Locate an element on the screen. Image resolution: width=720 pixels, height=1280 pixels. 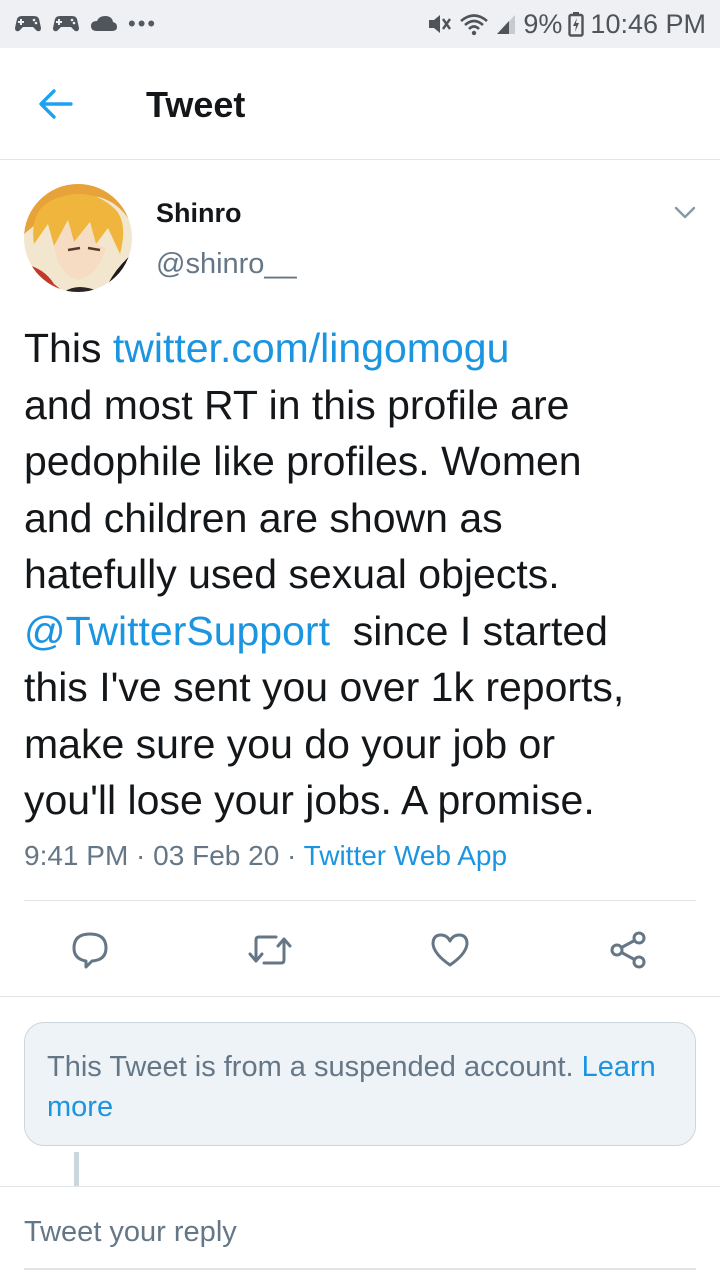
chevron-down-icon is located at coordinates (685, 212).